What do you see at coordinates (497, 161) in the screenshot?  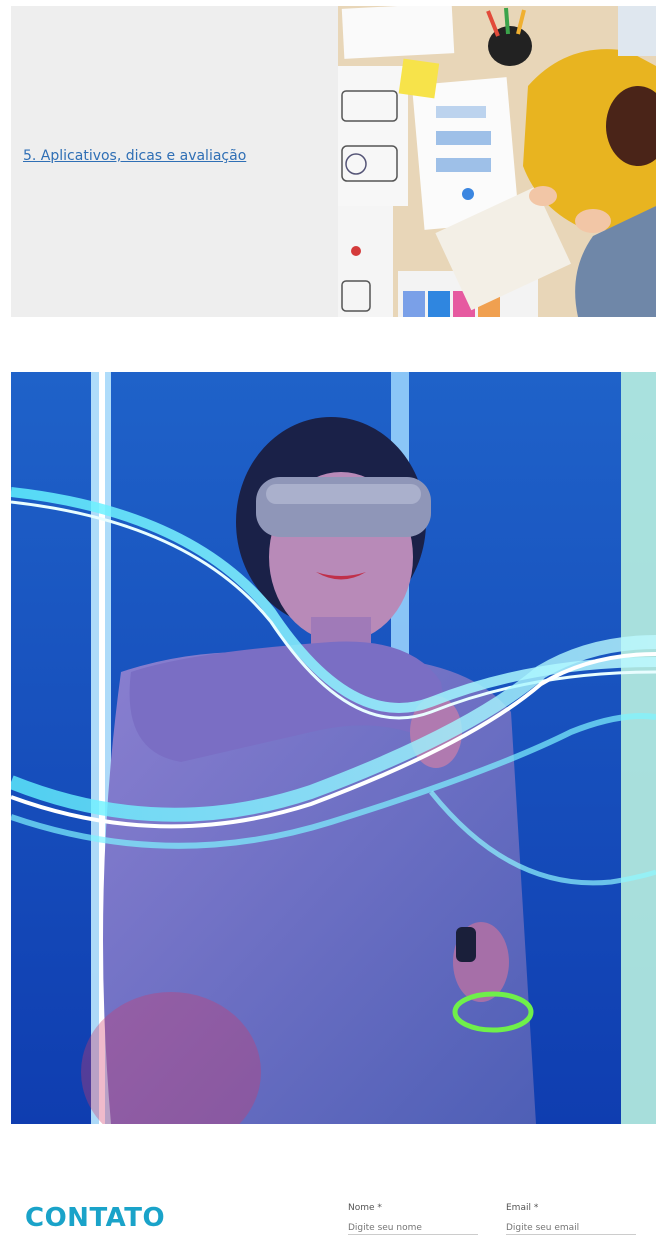 I see `article-image` at bounding box center [497, 161].